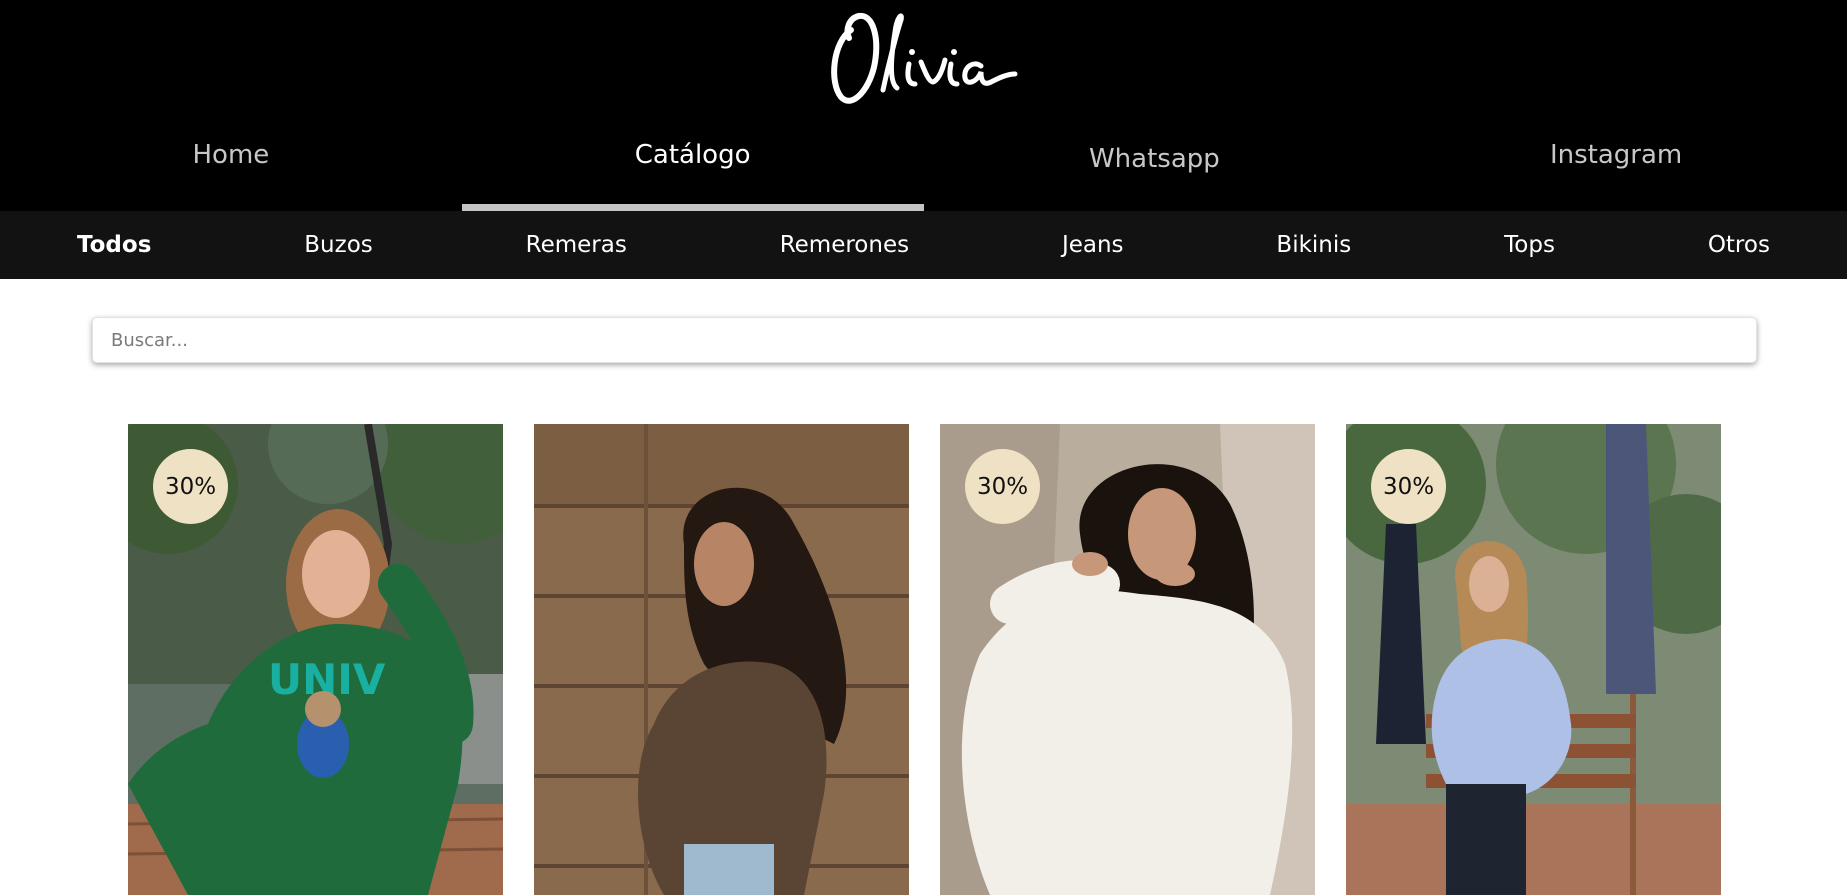  What do you see at coordinates (1529, 245) in the screenshot?
I see `category-tops: Tops` at bounding box center [1529, 245].